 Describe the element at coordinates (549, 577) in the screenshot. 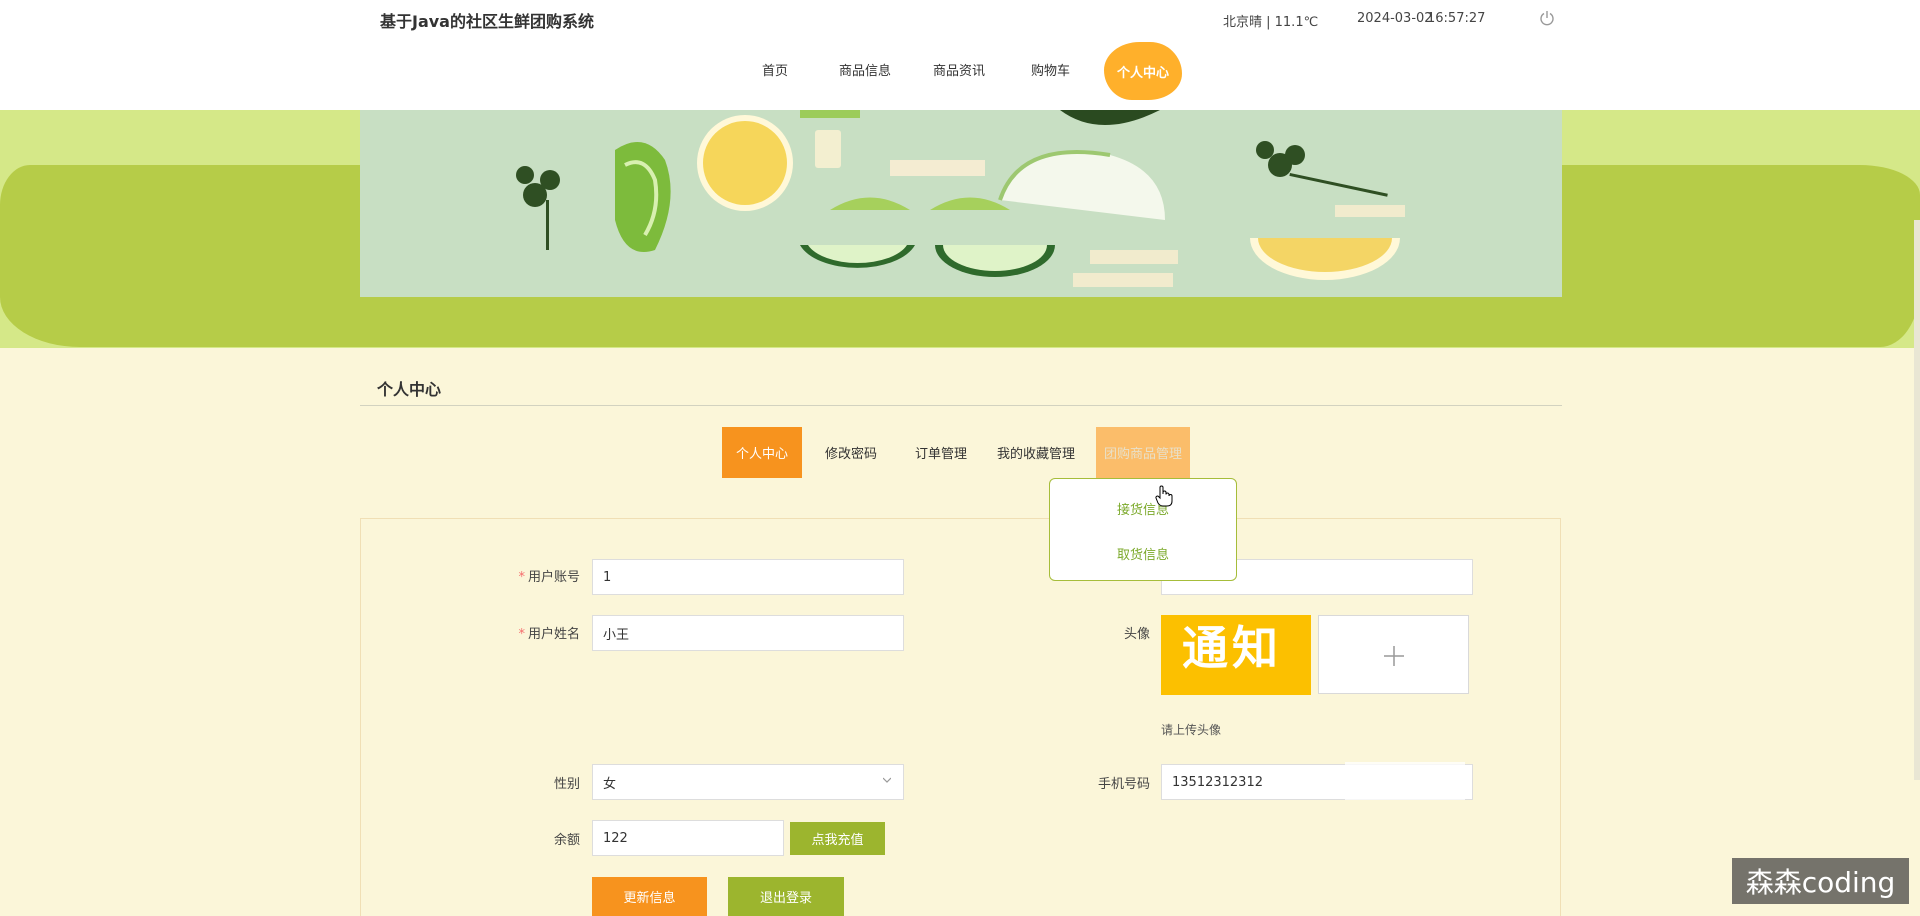

I see `account-label: * 用户账号` at that location.